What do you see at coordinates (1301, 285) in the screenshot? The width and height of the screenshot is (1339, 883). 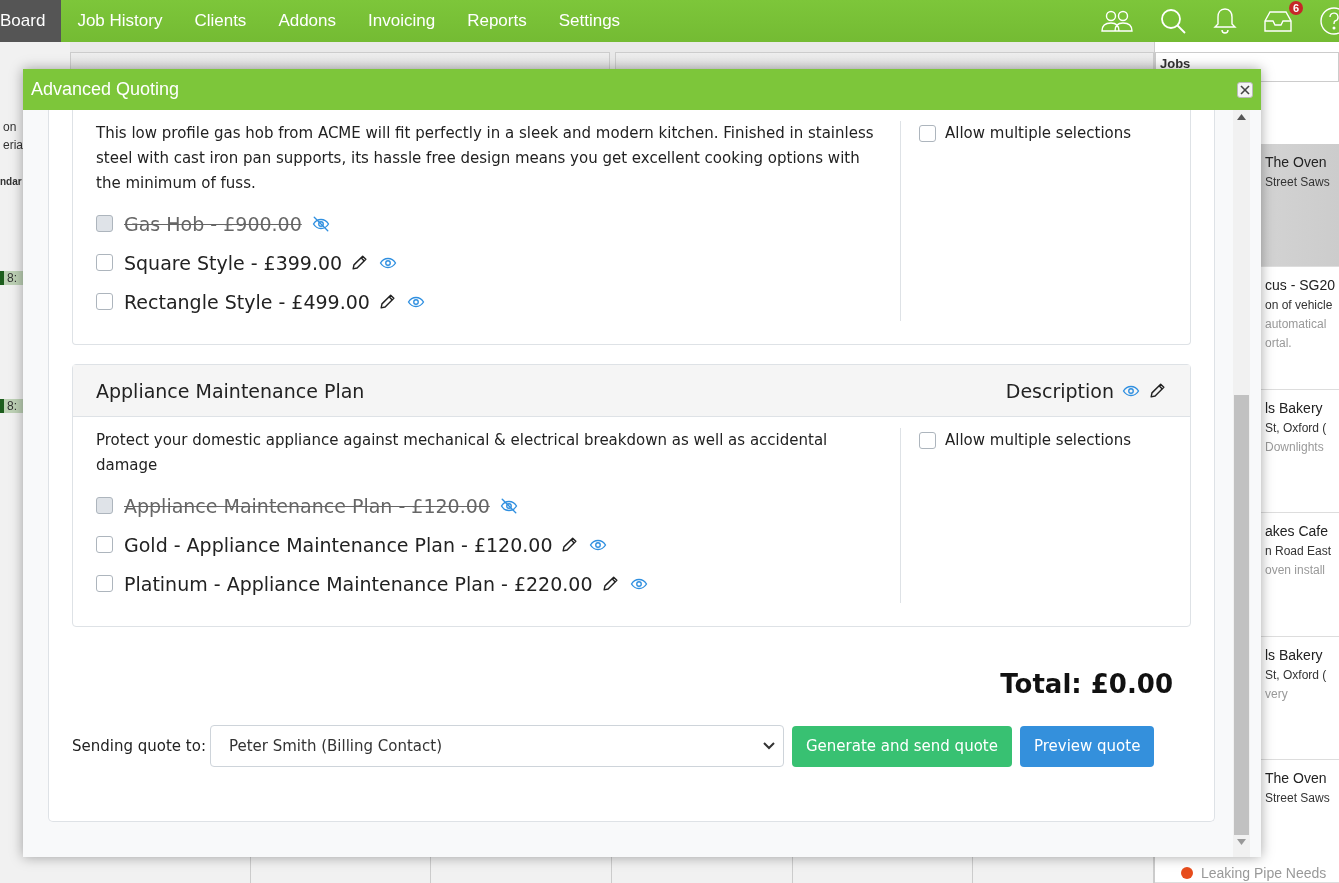 I see `job-text: cus - SG20` at bounding box center [1301, 285].